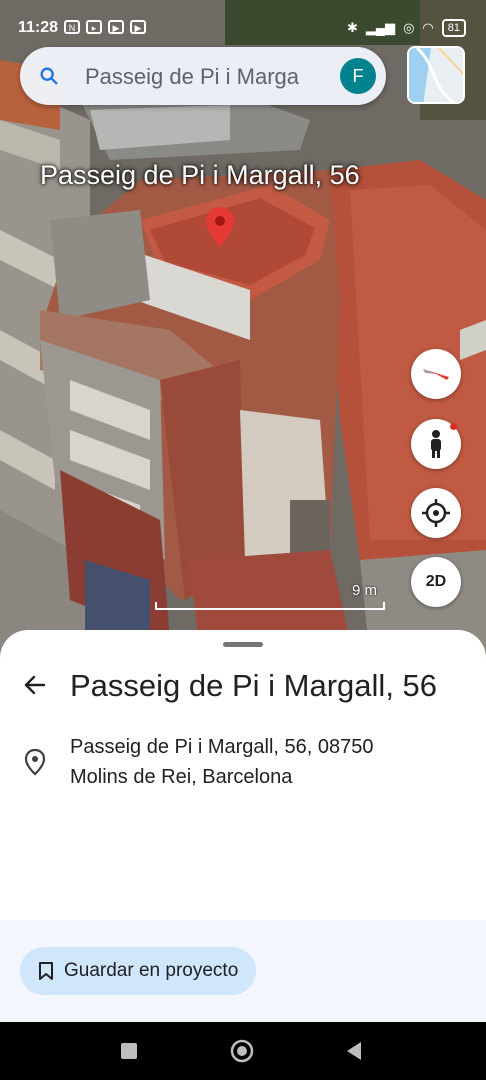 Image resolution: width=486 pixels, height=1080 pixels. What do you see at coordinates (222, 747) in the screenshot?
I see `address-line-1: Passeig de Pi i Margall, 56, 08750` at bounding box center [222, 747].